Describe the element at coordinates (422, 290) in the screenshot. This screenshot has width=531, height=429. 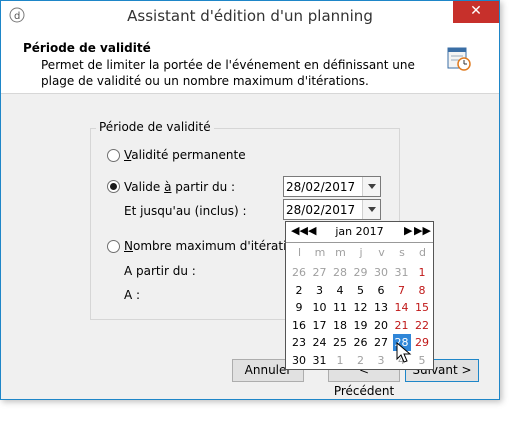
I see `calendar-day: 8` at that location.